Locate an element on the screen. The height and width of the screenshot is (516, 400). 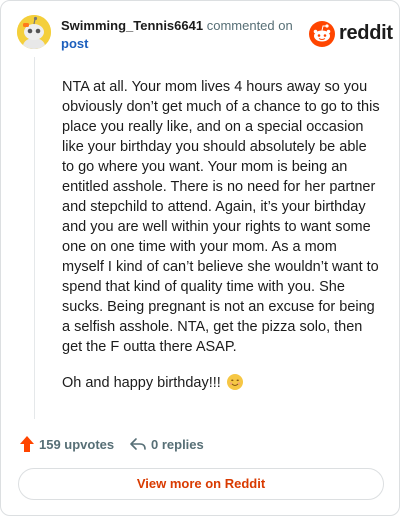
username-link: Swimming_Tennis6641 is located at coordinates (132, 25).